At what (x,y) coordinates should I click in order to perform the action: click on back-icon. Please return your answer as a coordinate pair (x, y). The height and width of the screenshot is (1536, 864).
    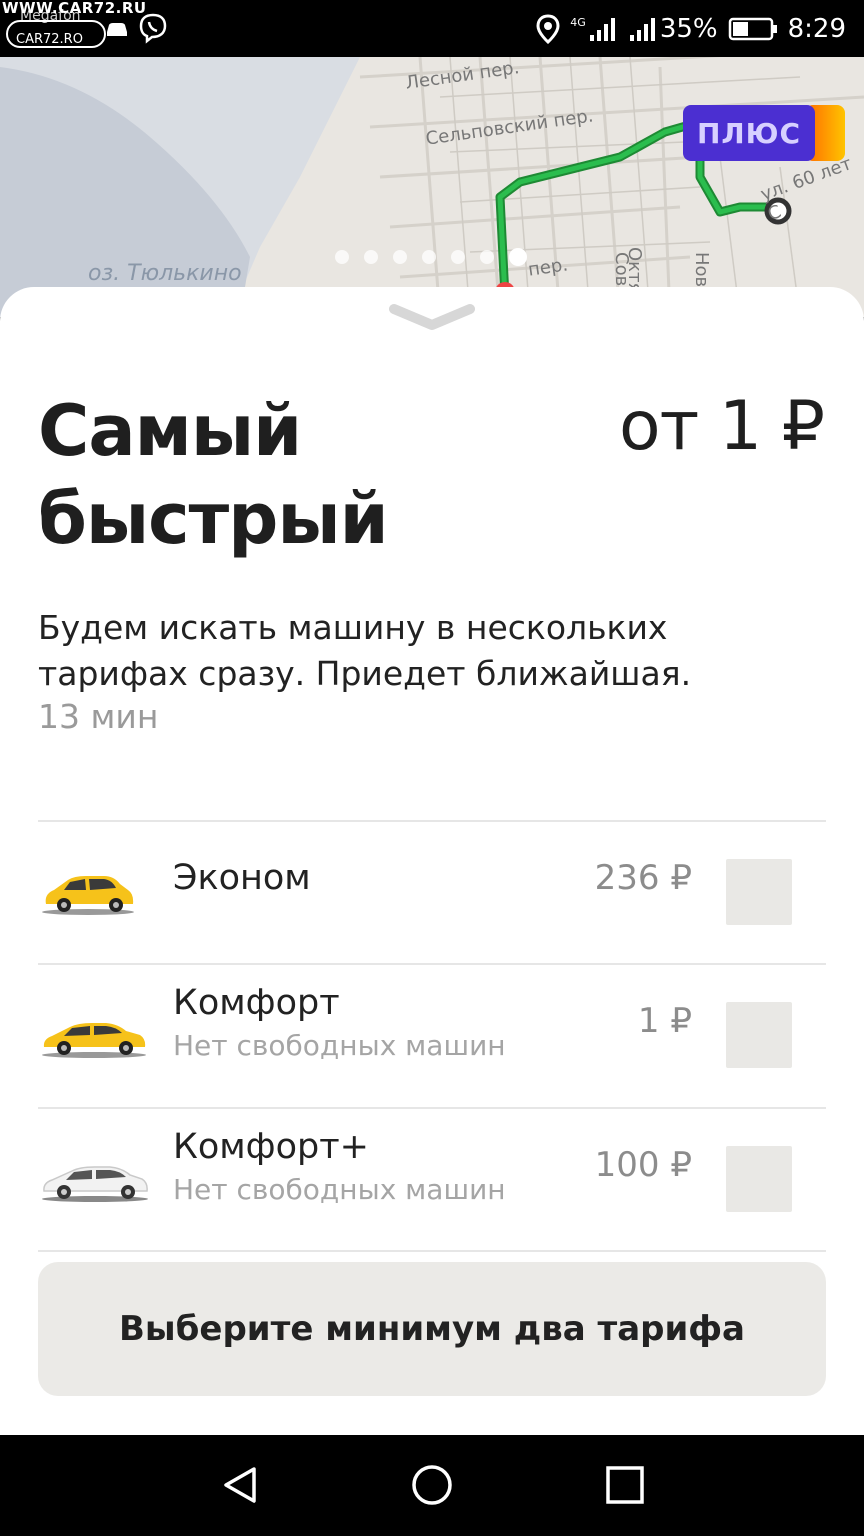
    Looking at the image, I should click on (240, 1485).